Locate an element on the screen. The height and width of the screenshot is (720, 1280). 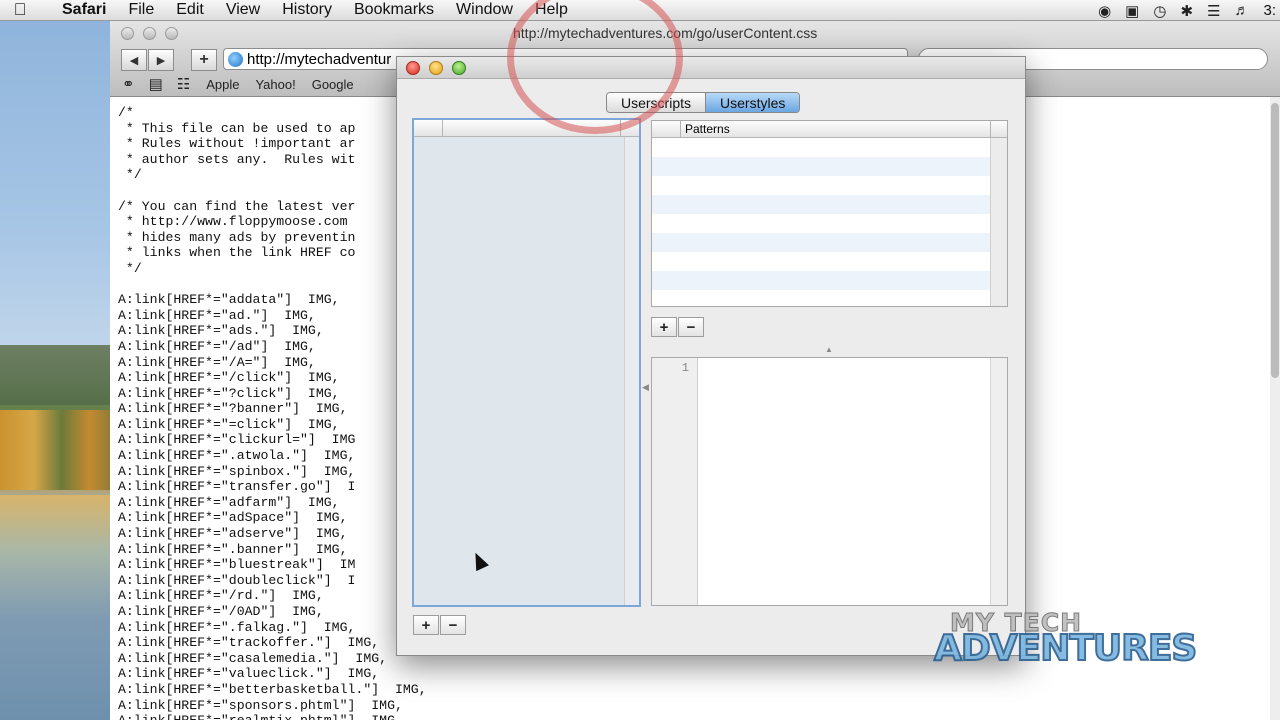
patterns-rows is located at coordinates (821, 222).